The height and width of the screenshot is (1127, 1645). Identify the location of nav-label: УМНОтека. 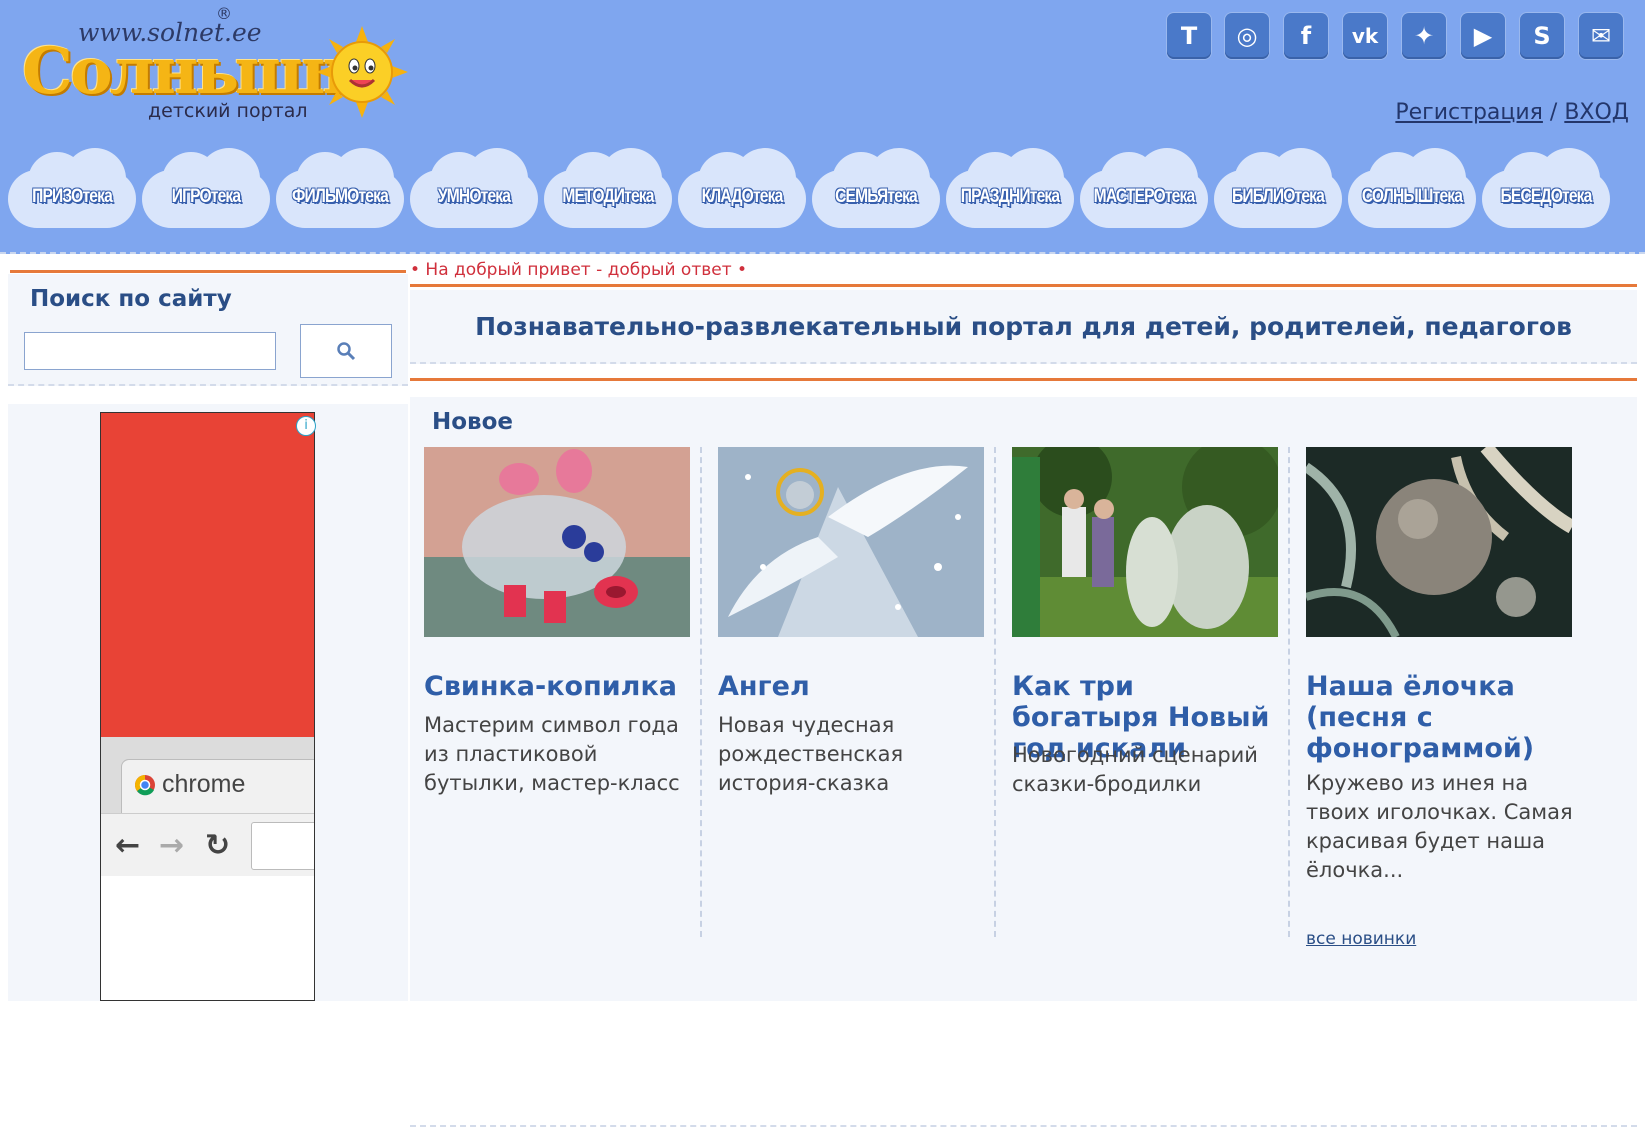
(474, 196).